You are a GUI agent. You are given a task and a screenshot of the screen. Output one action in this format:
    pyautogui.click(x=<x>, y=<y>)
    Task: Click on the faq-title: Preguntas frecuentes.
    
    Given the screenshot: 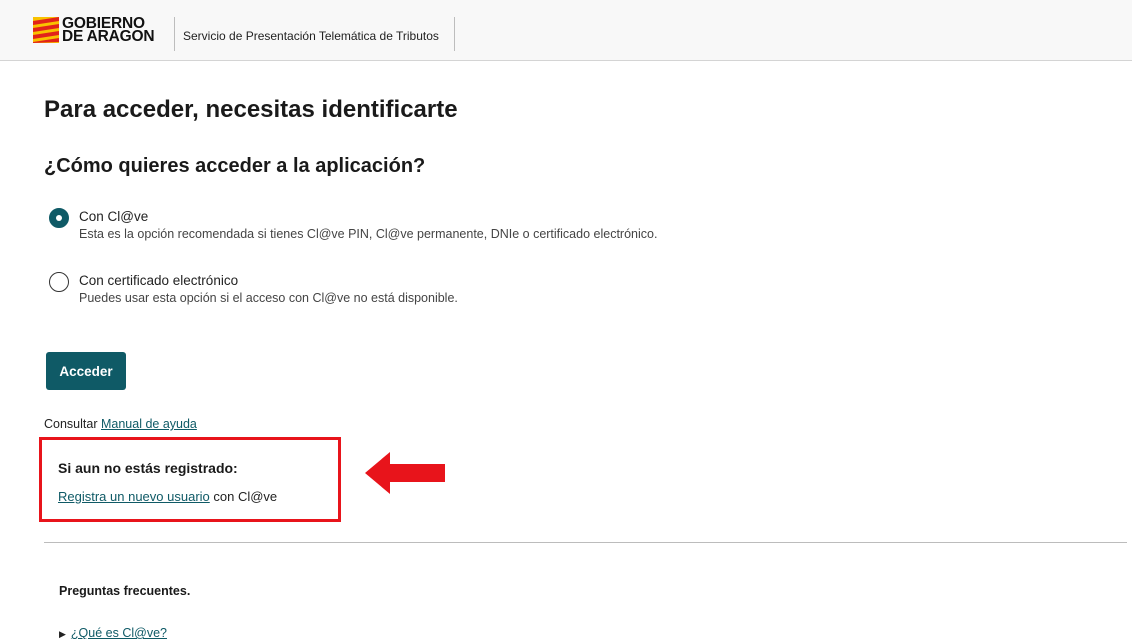 What is the action you would take?
    pyautogui.click(x=125, y=591)
    